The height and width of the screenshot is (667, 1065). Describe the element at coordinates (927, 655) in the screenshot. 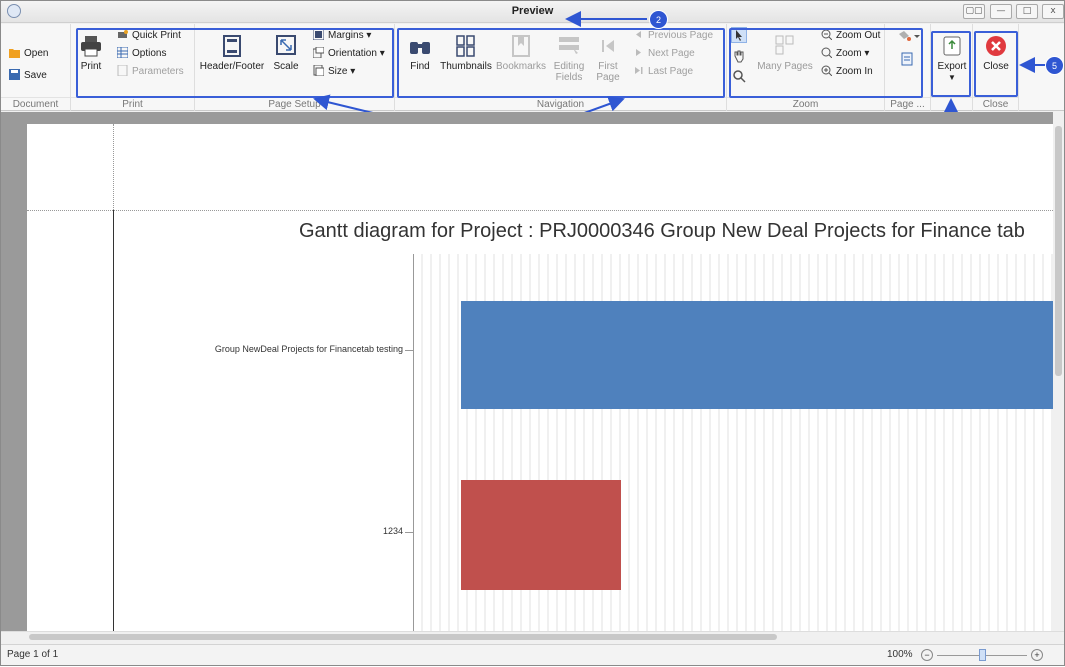

I see `zoom-out-slider-button: −` at that location.